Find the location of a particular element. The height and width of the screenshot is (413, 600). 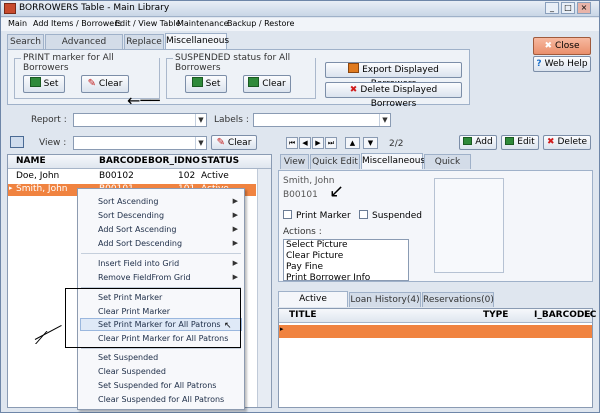

close-button: ✖ Close is located at coordinates (562, 46).